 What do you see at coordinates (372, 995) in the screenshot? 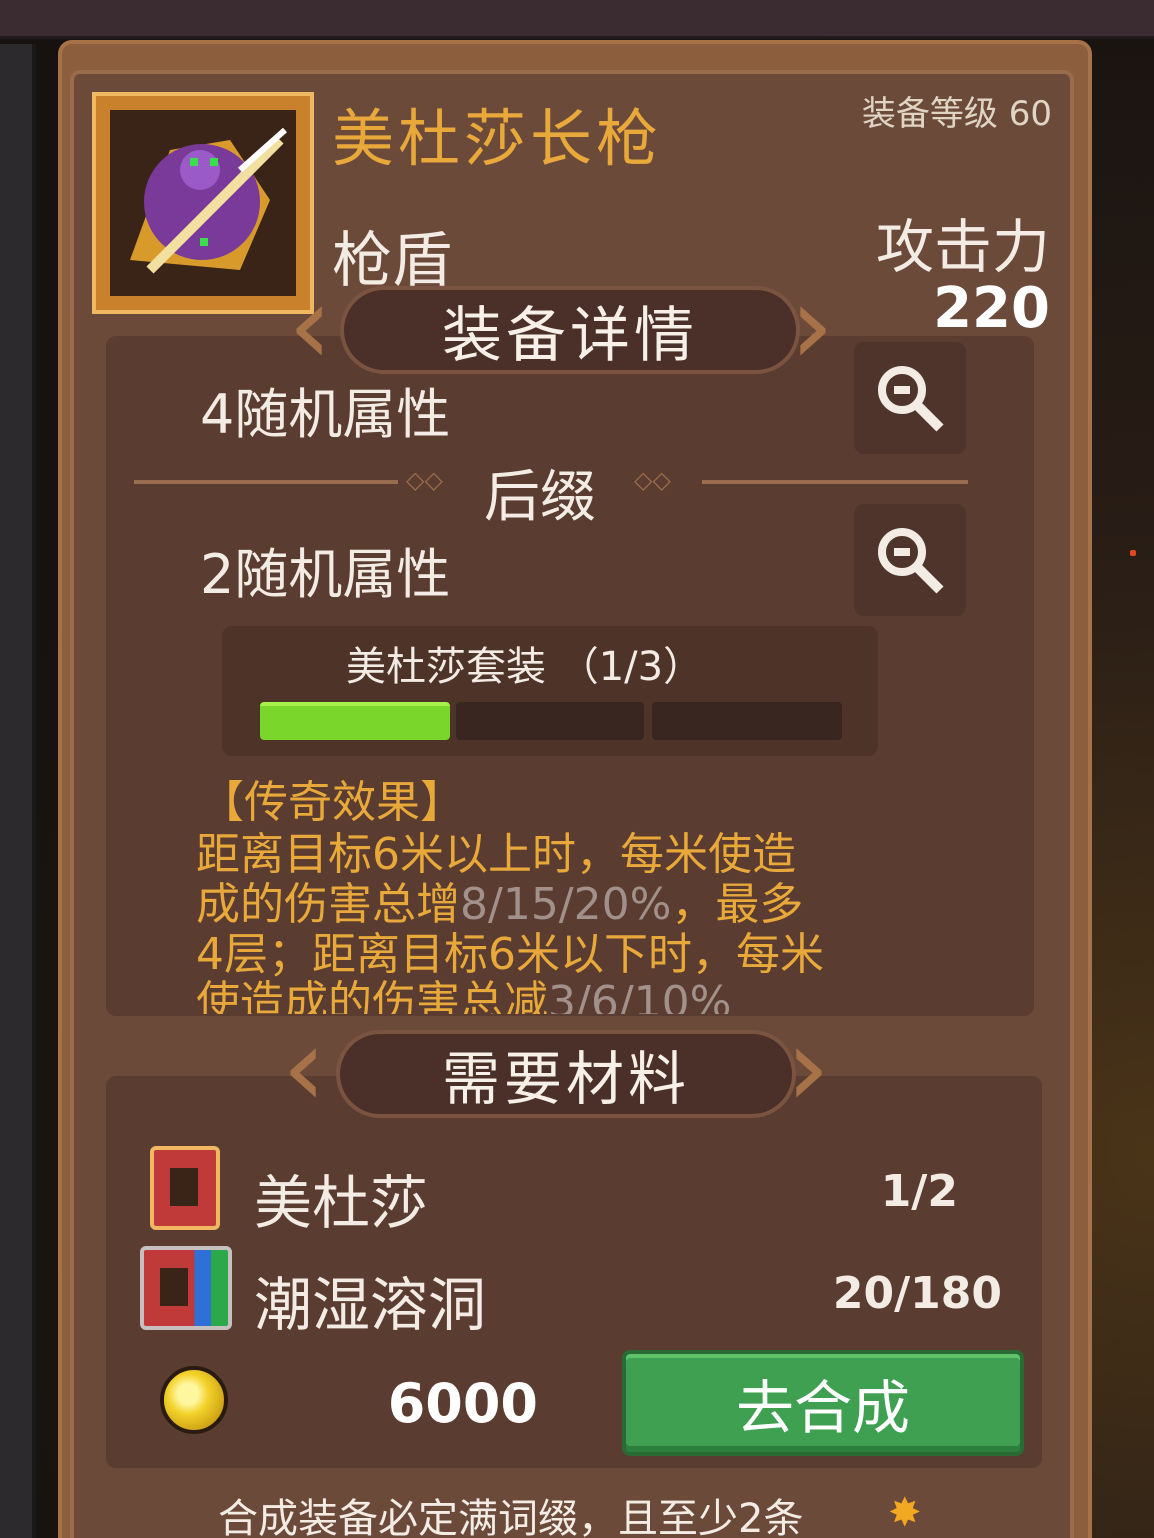
I see `legendary-text: 使造成的伤害总减` at bounding box center [372, 995].